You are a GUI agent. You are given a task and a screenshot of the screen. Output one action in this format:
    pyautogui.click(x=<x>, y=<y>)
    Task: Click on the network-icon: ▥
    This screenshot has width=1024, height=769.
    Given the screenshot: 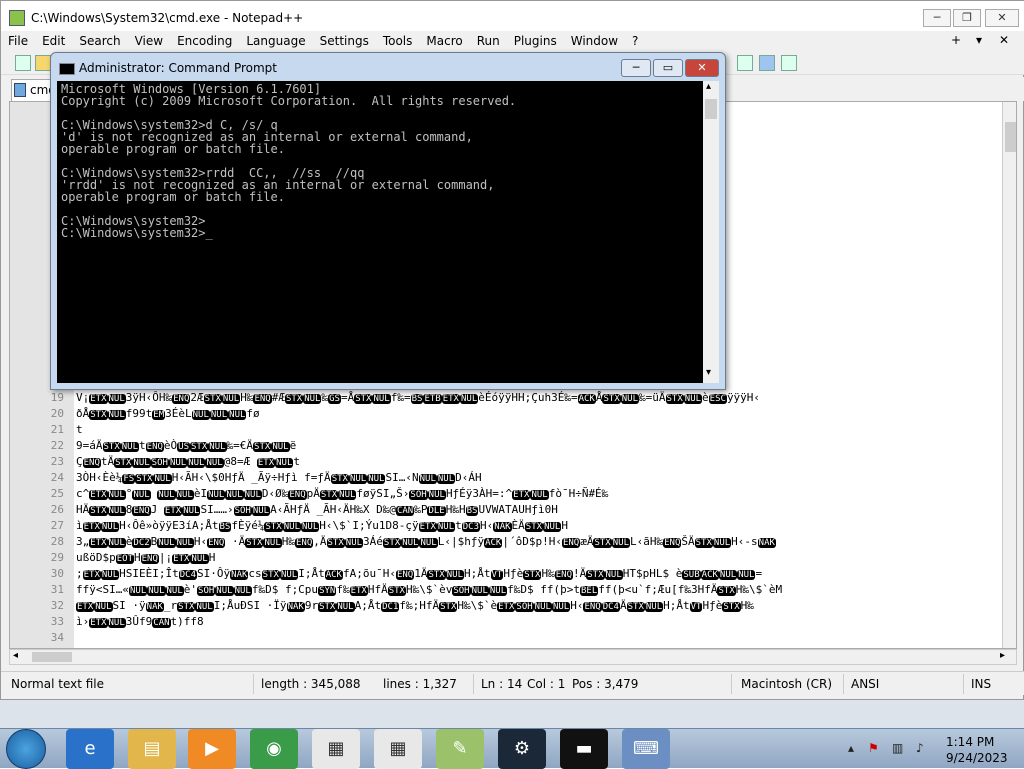 What is the action you would take?
    pyautogui.click(x=900, y=749)
    